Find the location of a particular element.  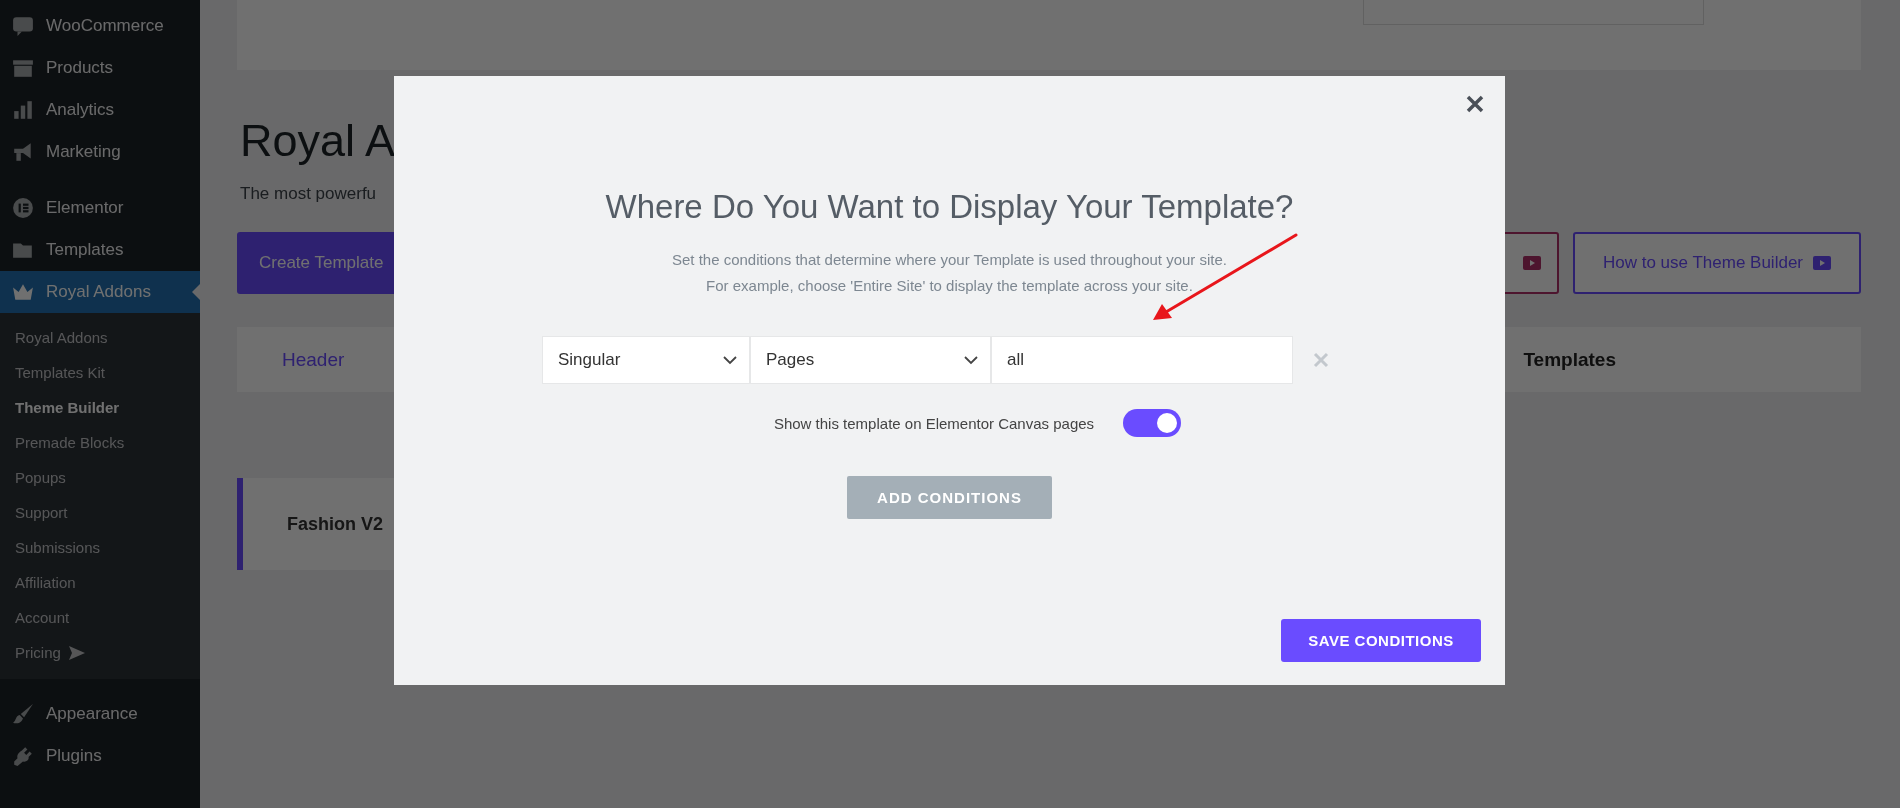

submenu-item: Popups is located at coordinates (100, 477).